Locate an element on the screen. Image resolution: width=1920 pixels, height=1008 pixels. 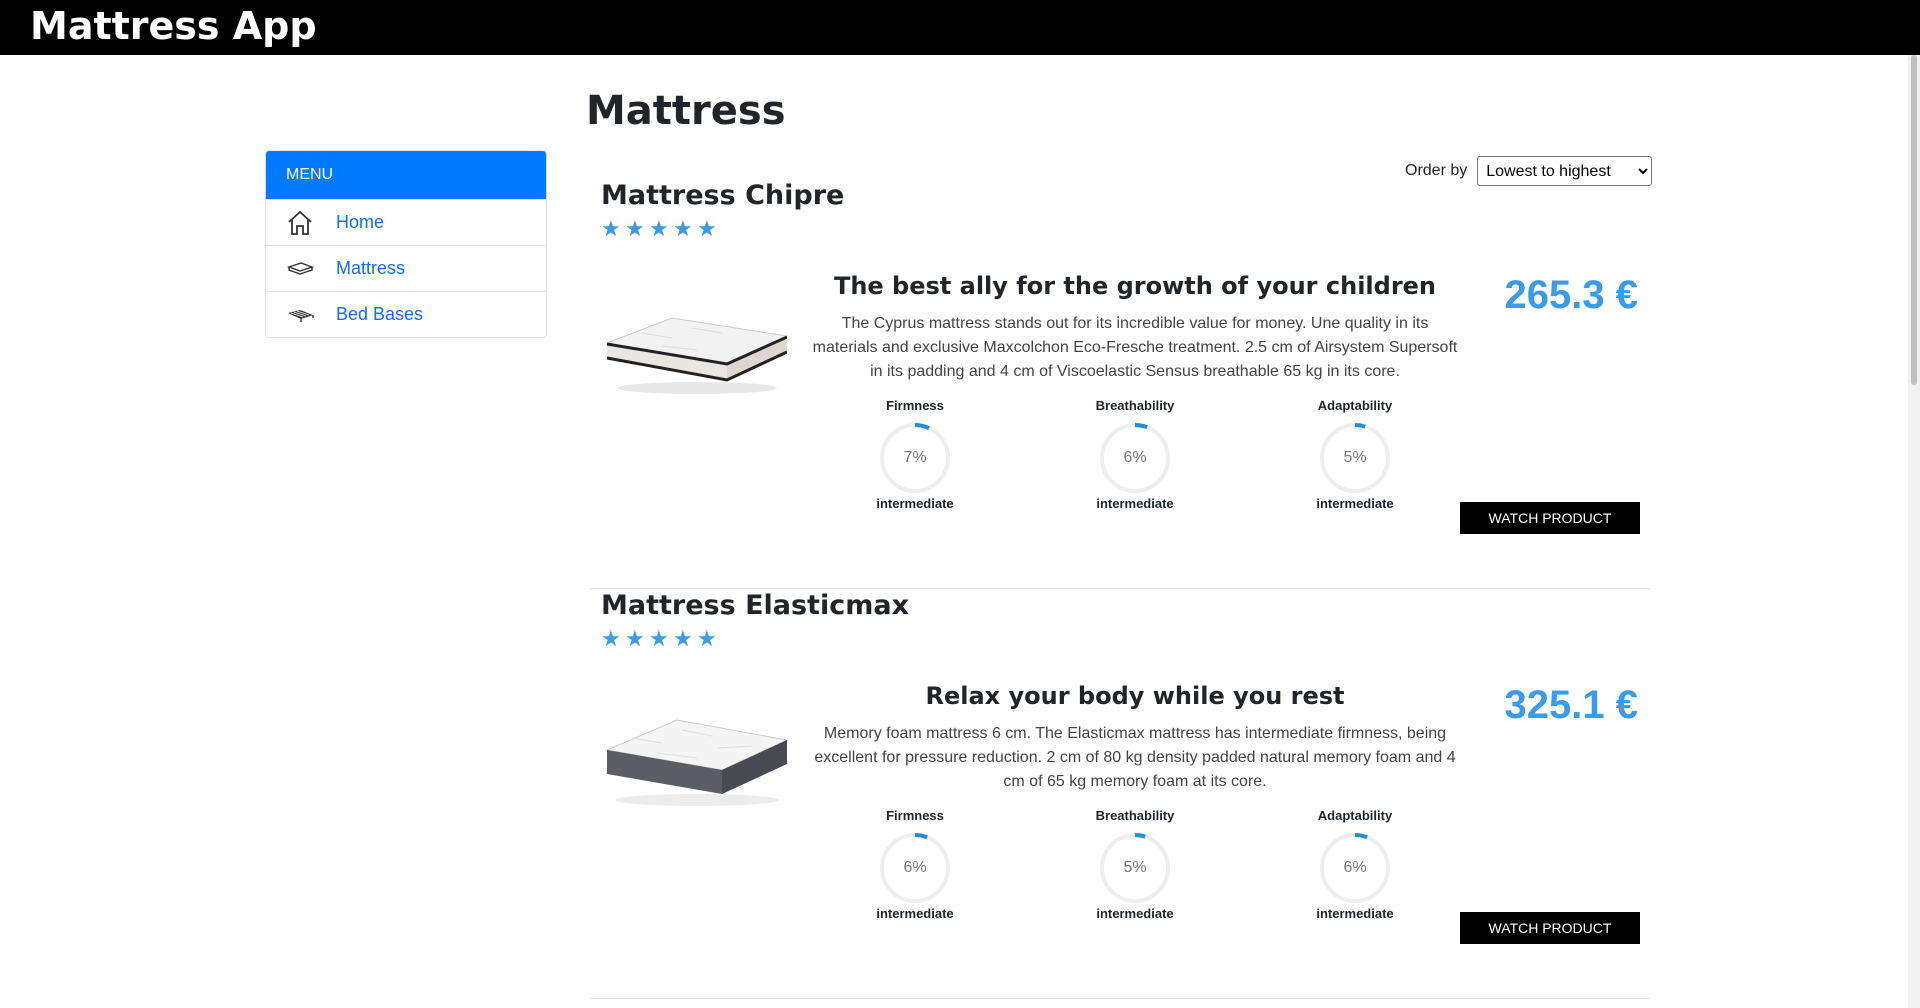
product-name: Mattress Elasticmax is located at coordinates (755, 605).